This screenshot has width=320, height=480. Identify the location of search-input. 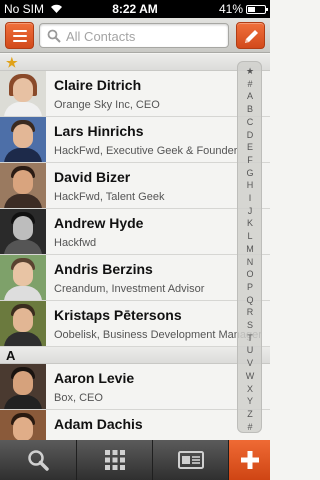
(145, 36).